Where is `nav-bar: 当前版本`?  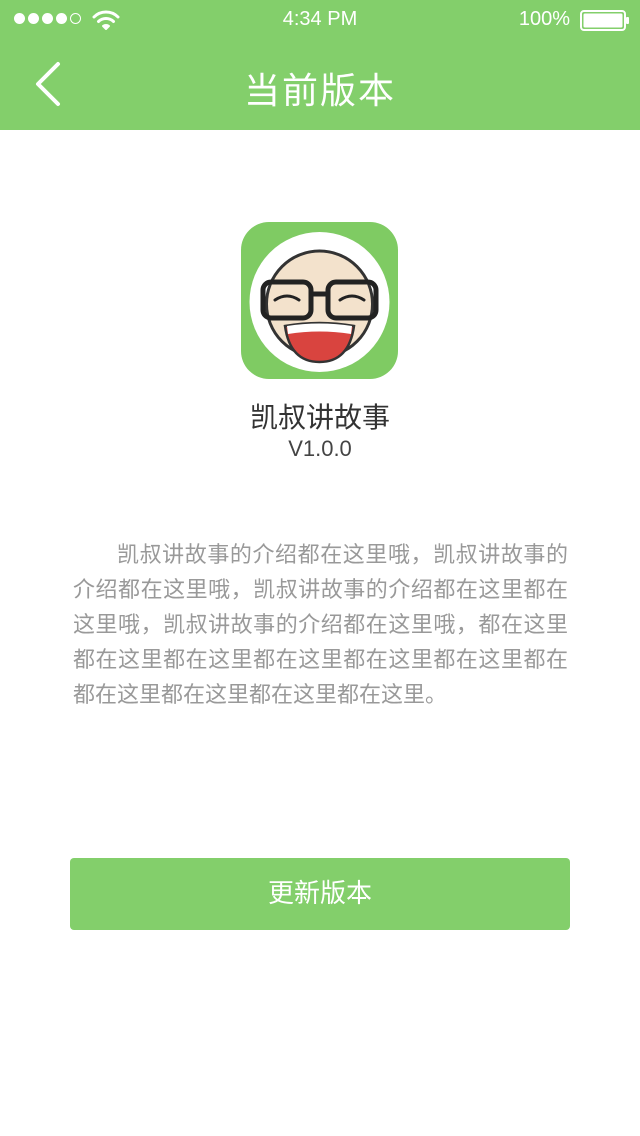
nav-bar: 当前版本 is located at coordinates (320, 85).